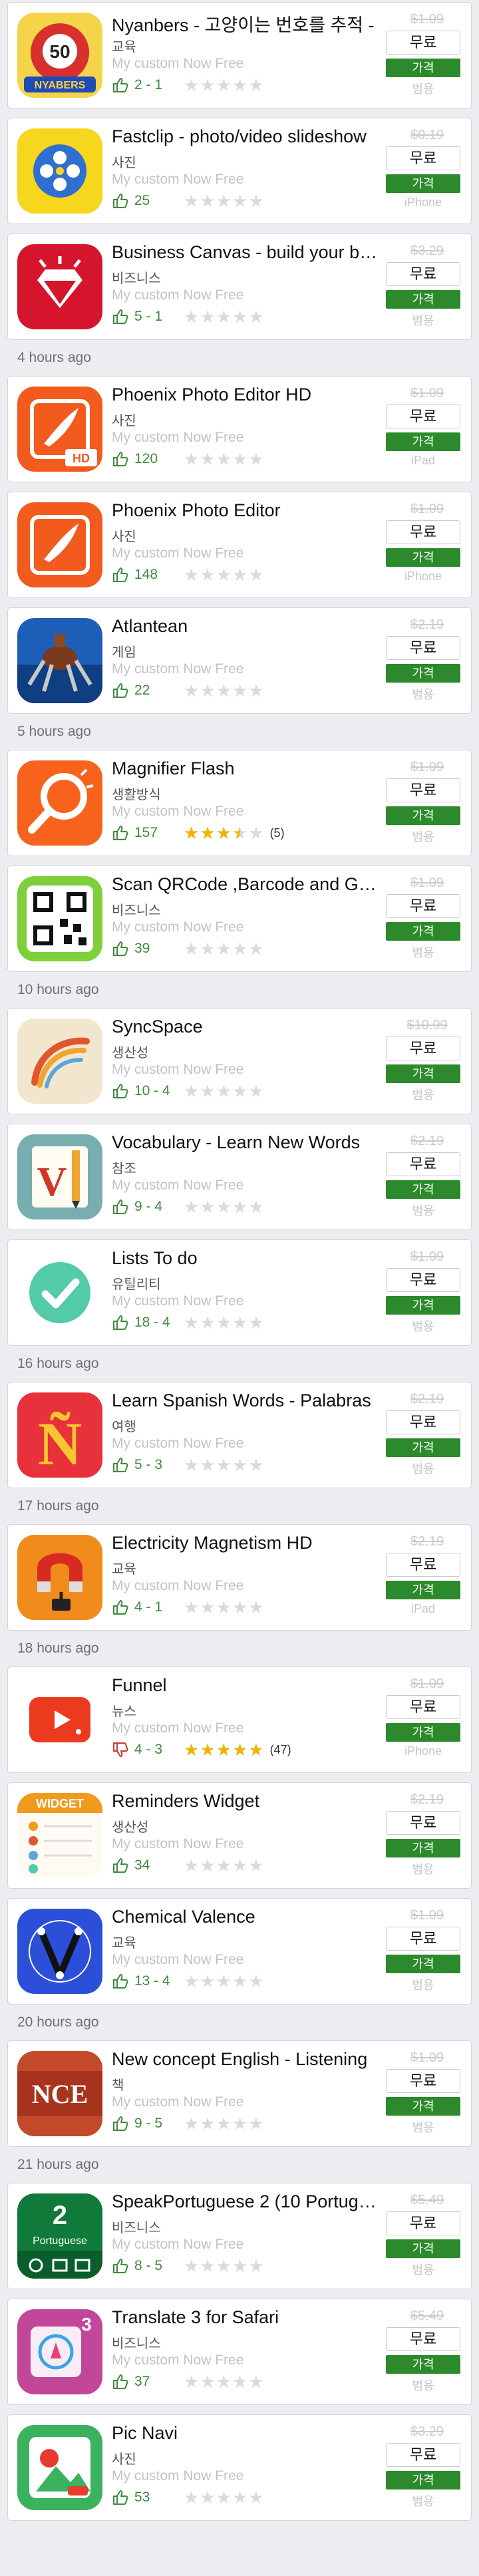  Describe the element at coordinates (245, 1027) in the screenshot. I see `app-title: SyncSpace` at that location.